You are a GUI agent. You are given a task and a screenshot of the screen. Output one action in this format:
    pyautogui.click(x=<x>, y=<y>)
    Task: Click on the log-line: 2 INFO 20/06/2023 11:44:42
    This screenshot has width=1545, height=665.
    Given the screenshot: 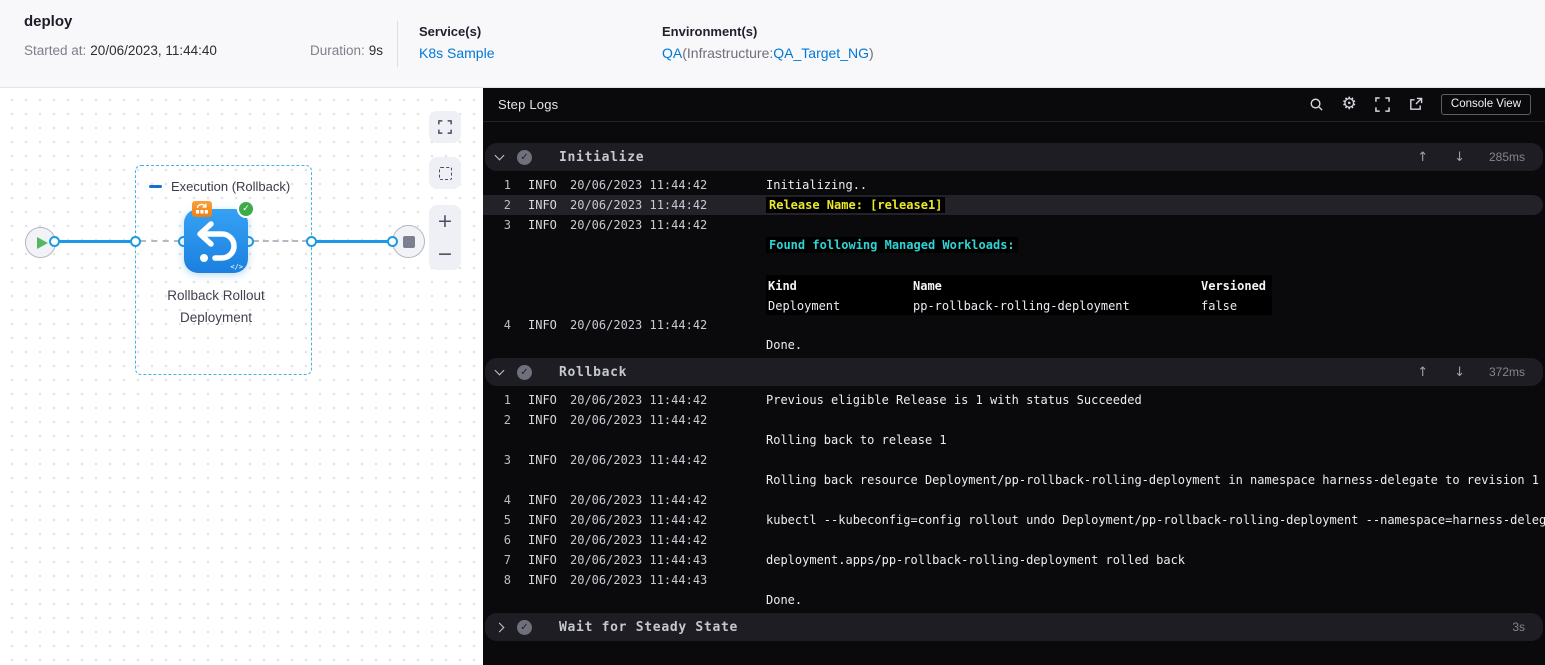 What is the action you would take?
    pyautogui.click(x=1014, y=420)
    